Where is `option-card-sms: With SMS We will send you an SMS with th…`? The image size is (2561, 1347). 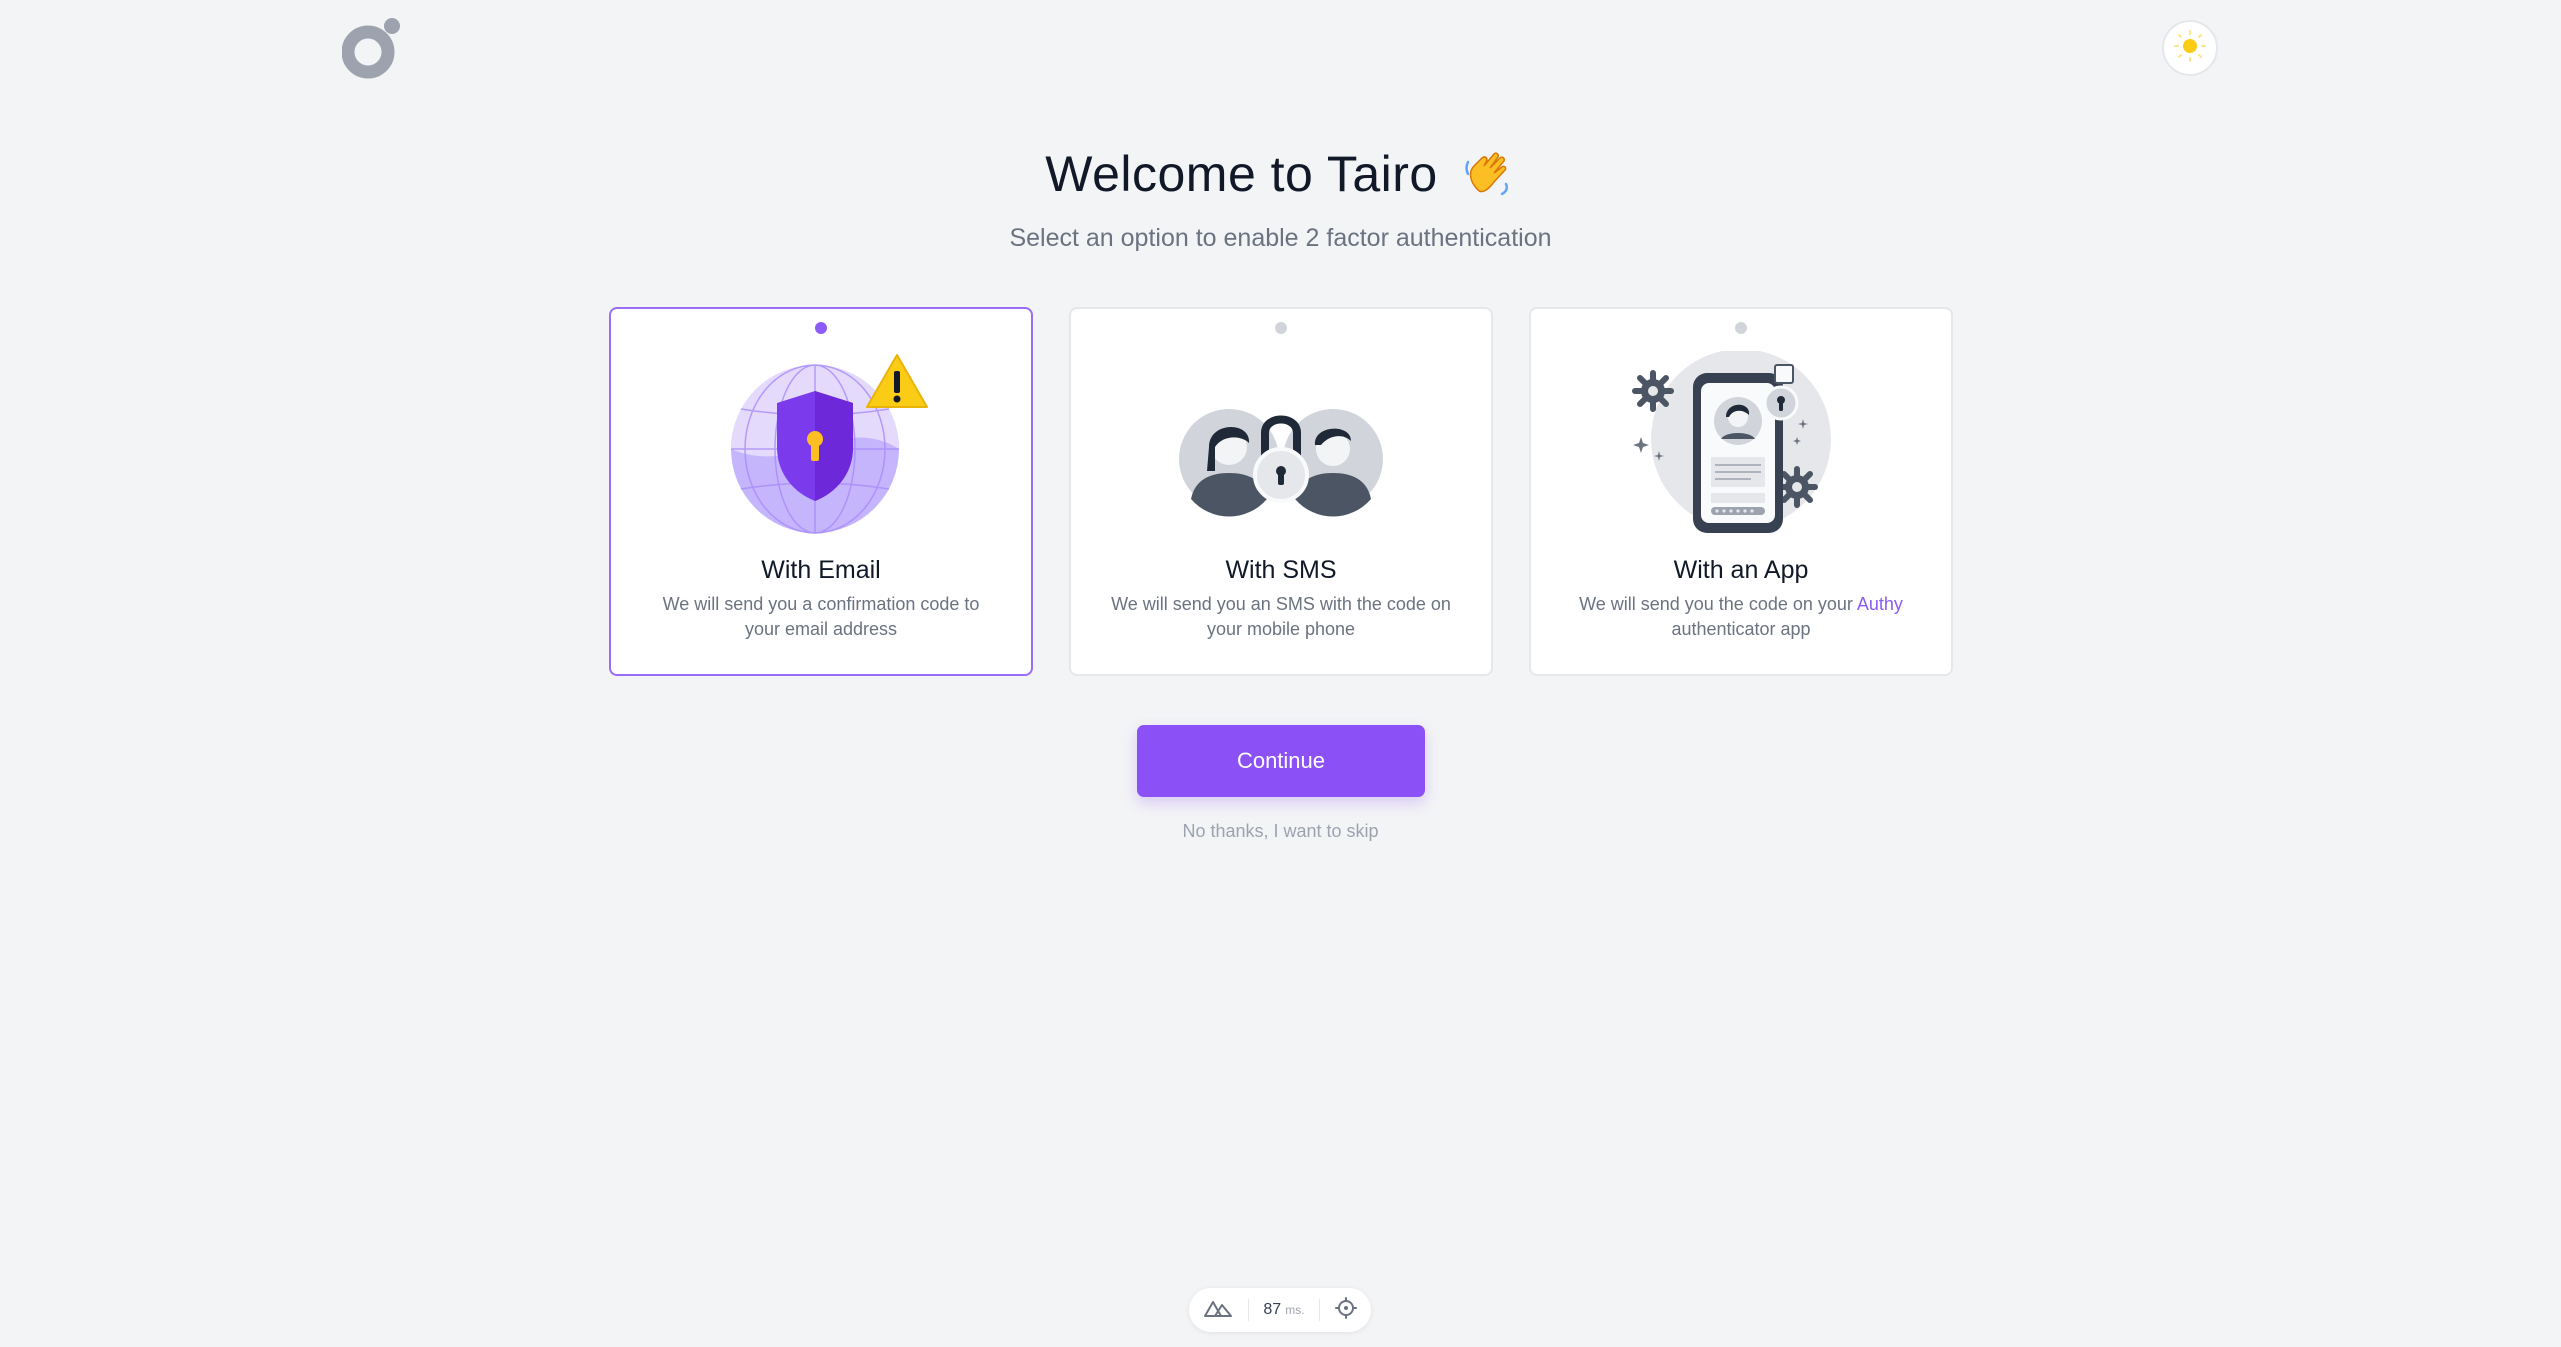 option-card-sms: With SMS We will send you an SMS with th… is located at coordinates (1281, 491).